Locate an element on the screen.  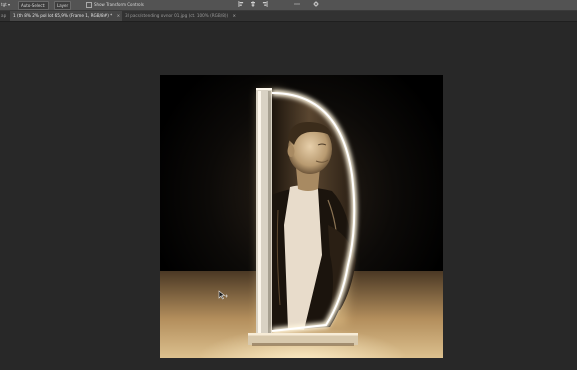
options-partial-label: tgt ▾ is located at coordinates (5, 4).